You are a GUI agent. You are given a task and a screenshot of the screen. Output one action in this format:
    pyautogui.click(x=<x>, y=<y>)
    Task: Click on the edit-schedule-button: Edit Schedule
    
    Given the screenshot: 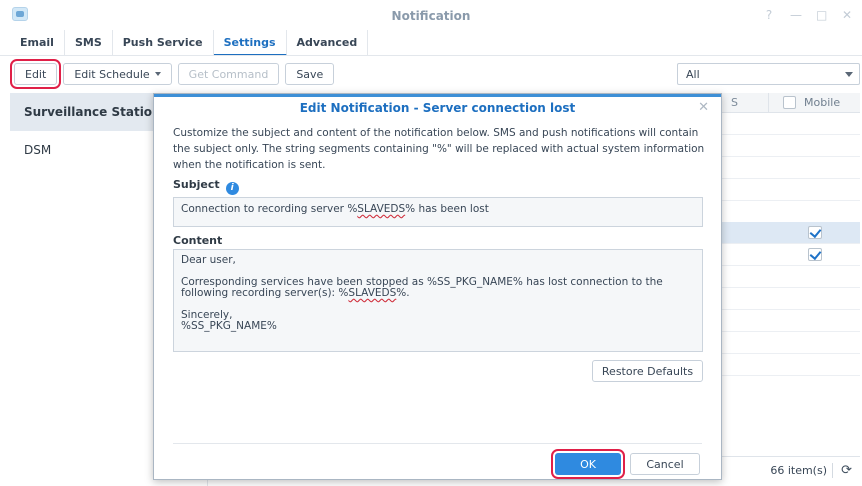 What is the action you would take?
    pyautogui.click(x=117, y=74)
    